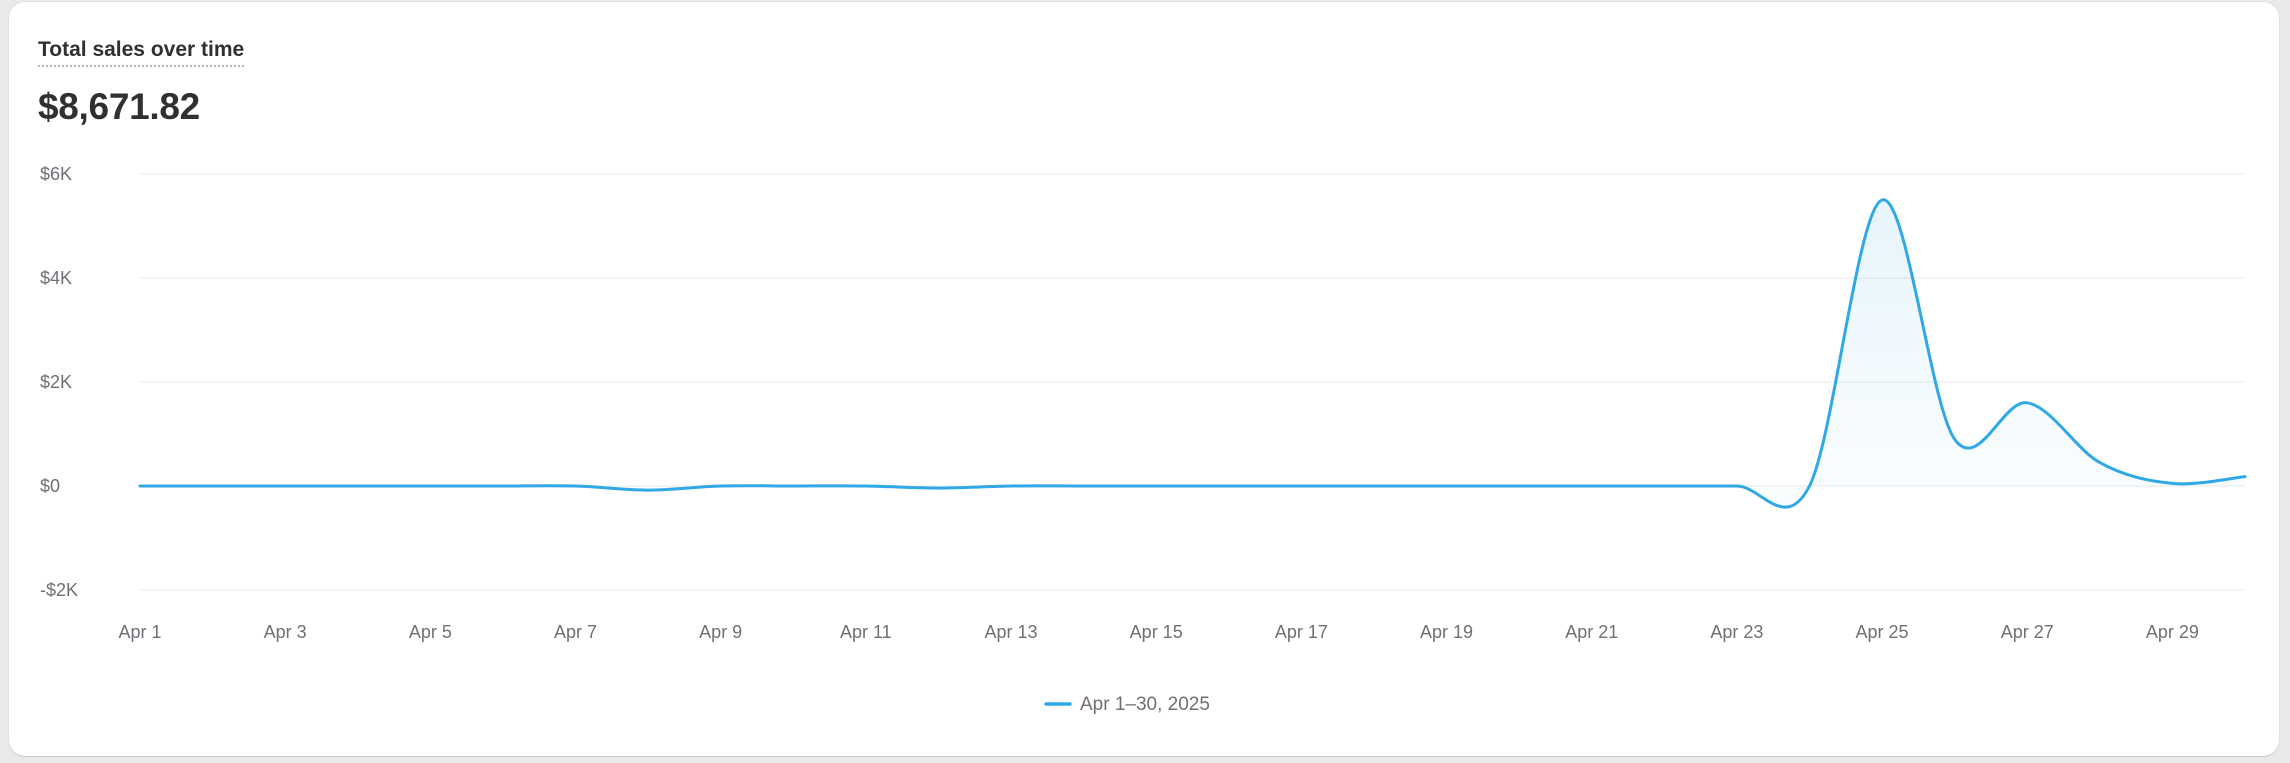 This screenshot has height=763, width=2290. Describe the element at coordinates (1446, 632) in the screenshot. I see `x-tick-label: Apr 19` at that location.